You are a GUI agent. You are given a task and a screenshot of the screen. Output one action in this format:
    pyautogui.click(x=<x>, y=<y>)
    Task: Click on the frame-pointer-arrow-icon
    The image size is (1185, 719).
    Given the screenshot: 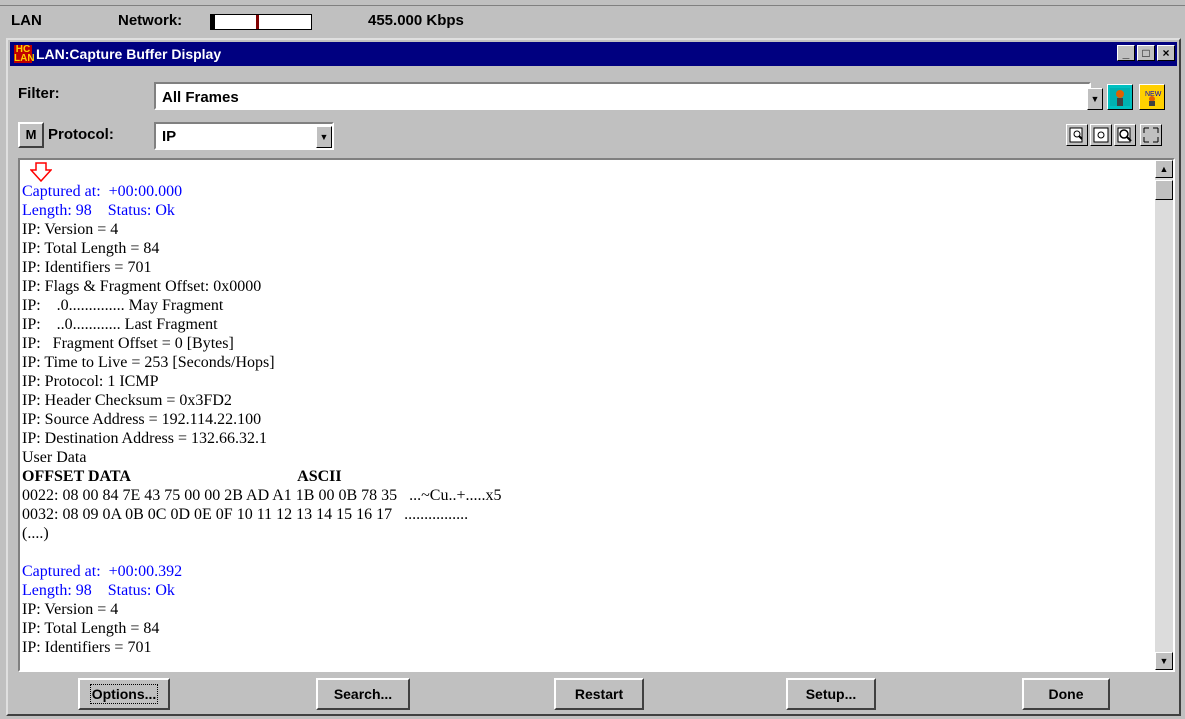 What is the action you would take?
    pyautogui.click(x=41, y=172)
    